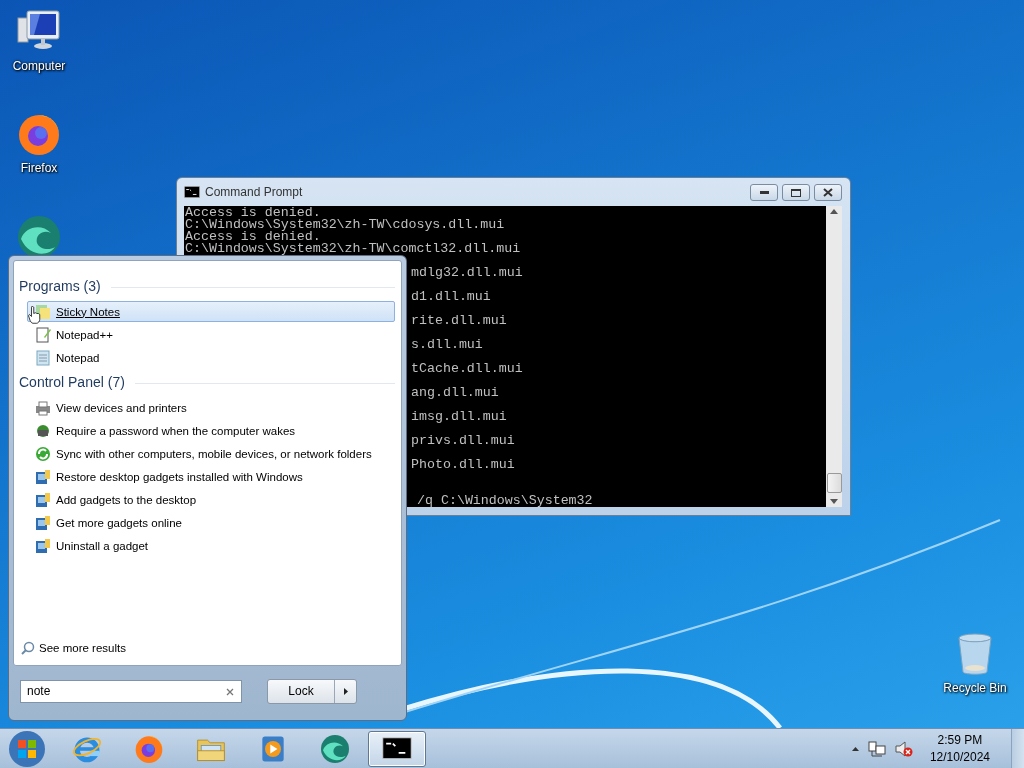  I want to click on minimize-icon, so click(764, 192).